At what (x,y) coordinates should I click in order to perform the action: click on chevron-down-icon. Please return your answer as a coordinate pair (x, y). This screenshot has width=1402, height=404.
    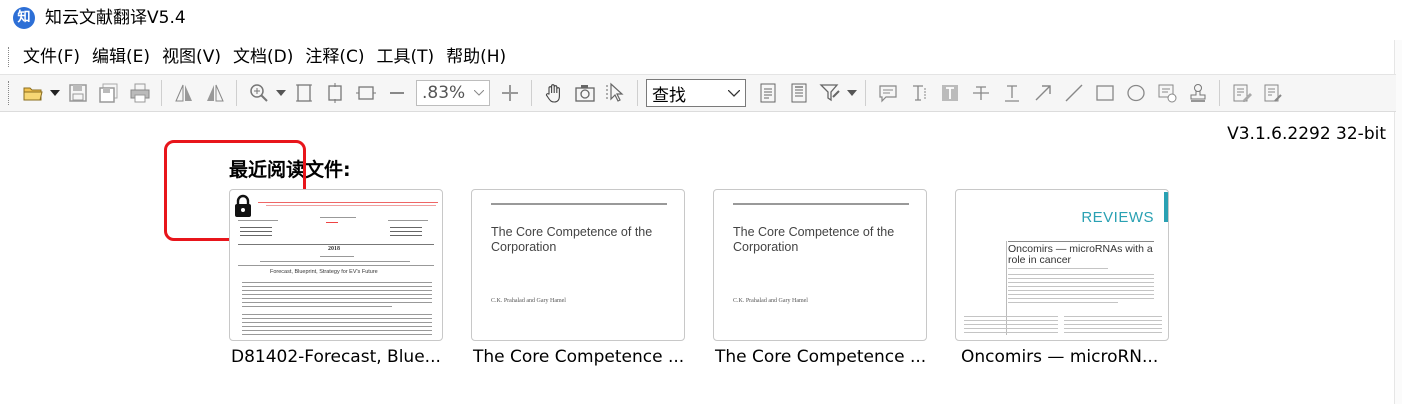
    Looking at the image, I should click on (479, 93).